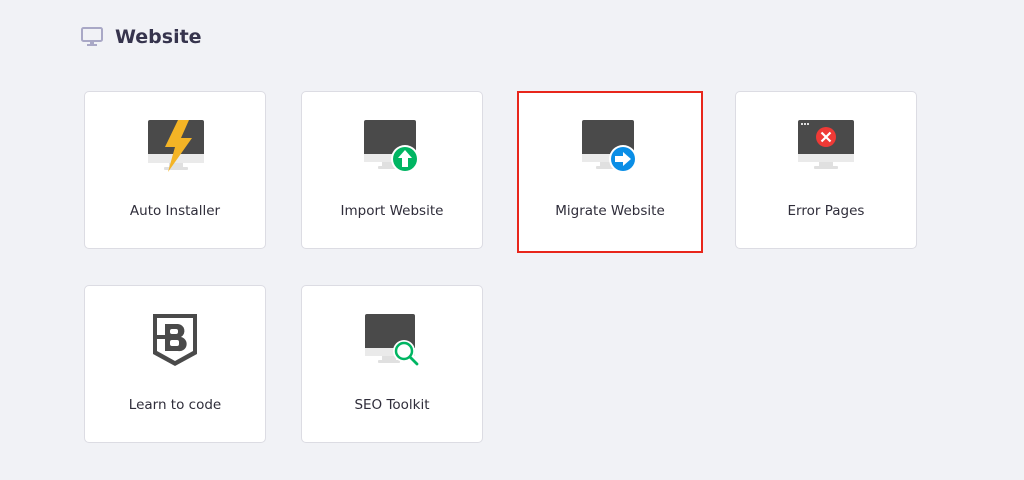 Image resolution: width=1024 pixels, height=480 pixels. I want to click on card-learn-to-code: Learn to code, so click(175, 364).